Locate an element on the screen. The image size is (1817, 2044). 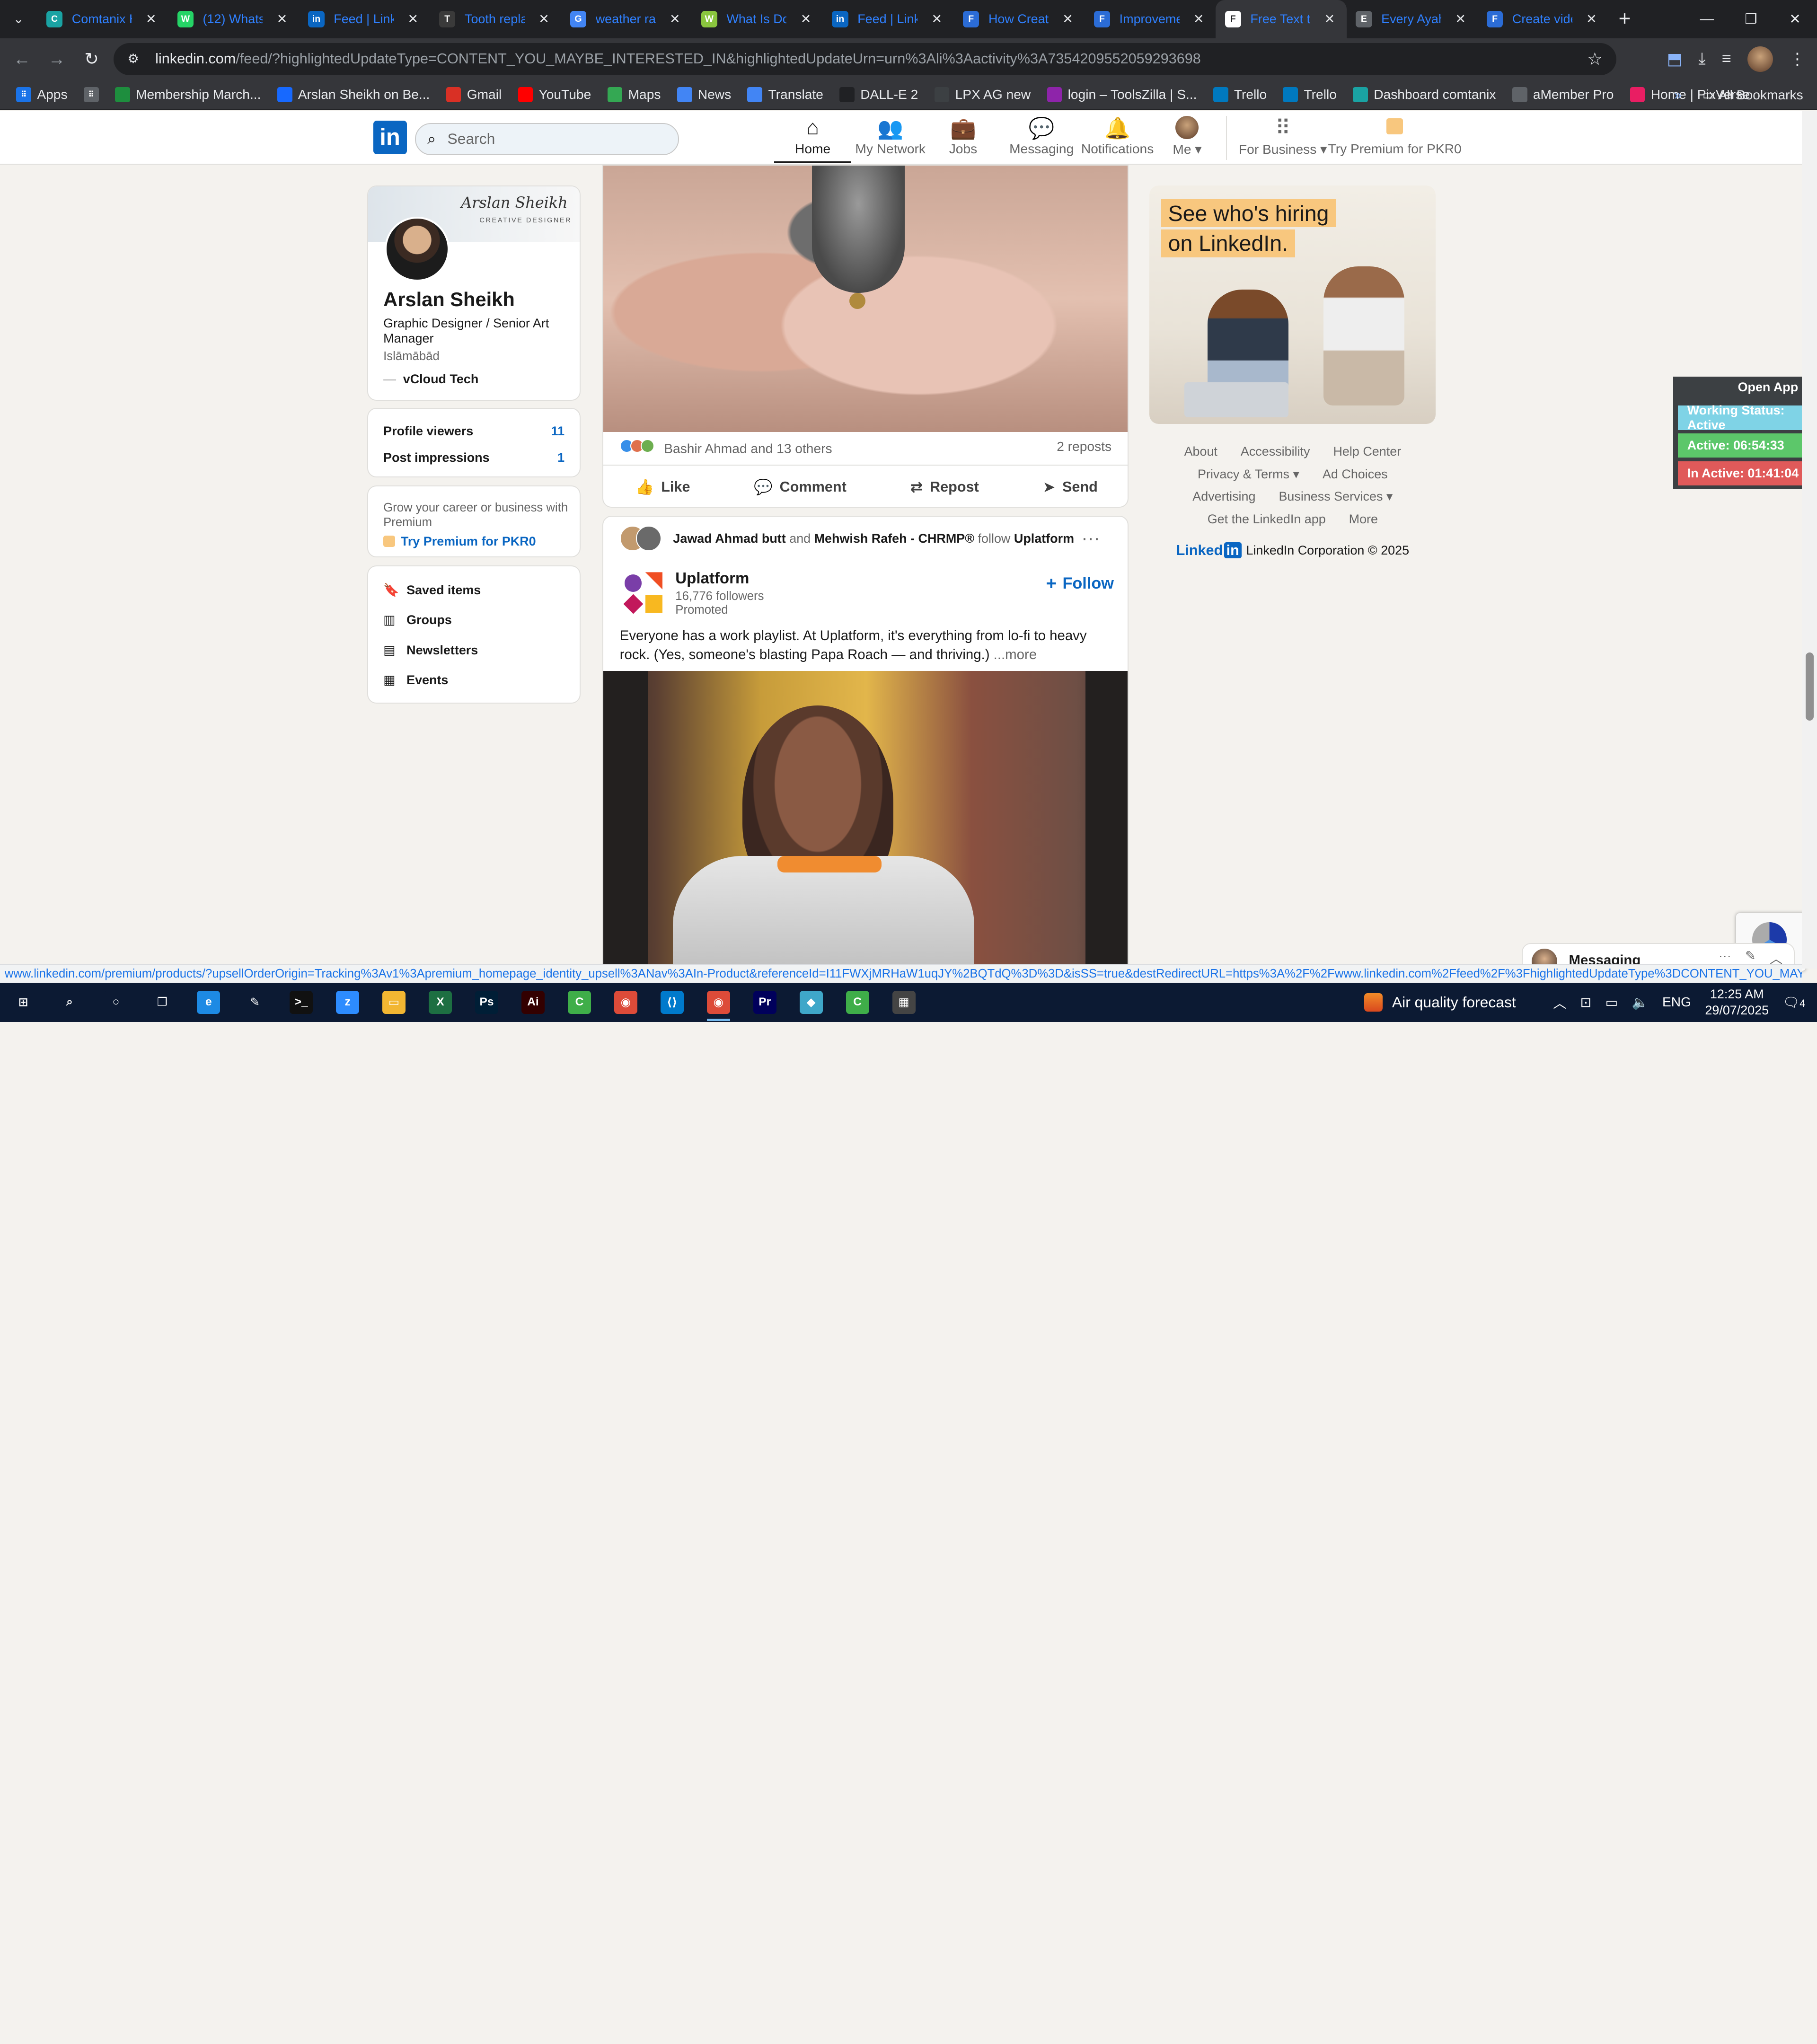
new-tab-button: + is located at coordinates (1625, 19).